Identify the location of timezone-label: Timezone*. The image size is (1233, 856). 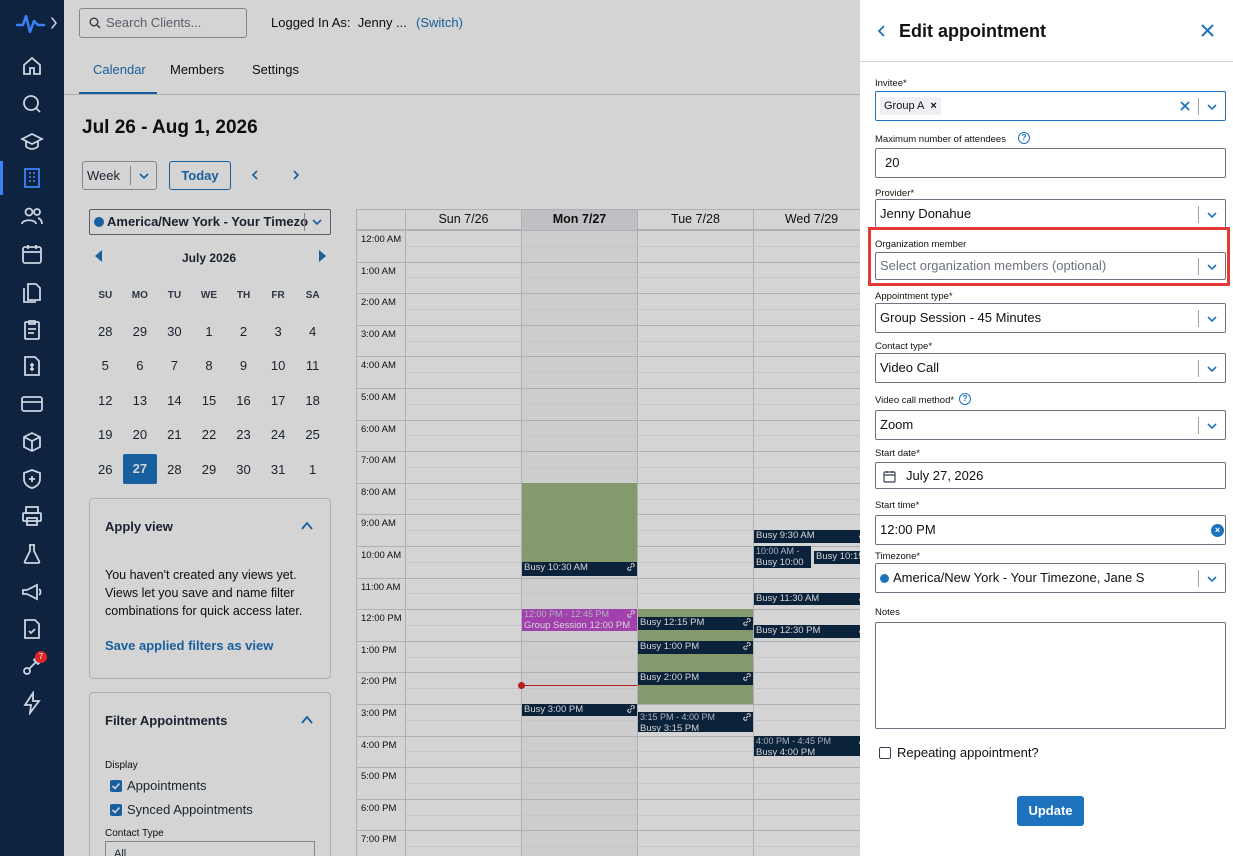
(898, 556).